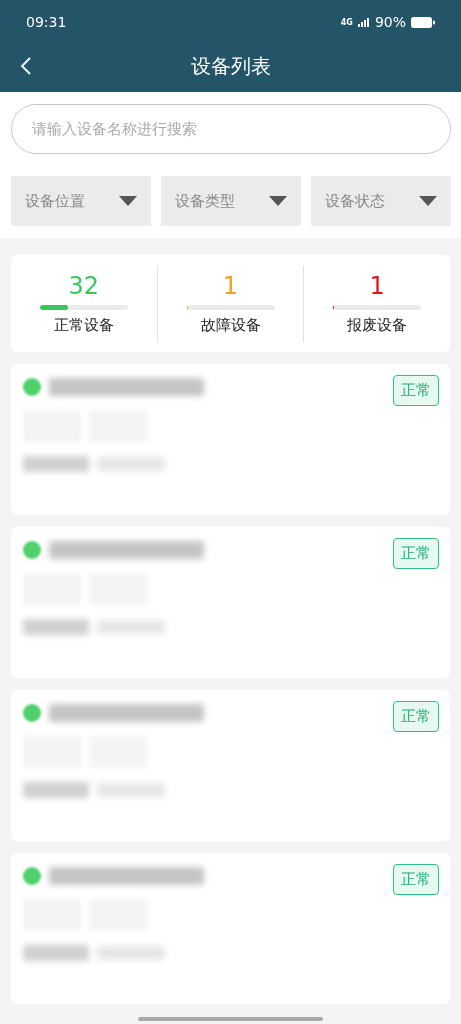 The height and width of the screenshot is (1024, 461). What do you see at coordinates (363, 22) in the screenshot?
I see `signal-icon` at bounding box center [363, 22].